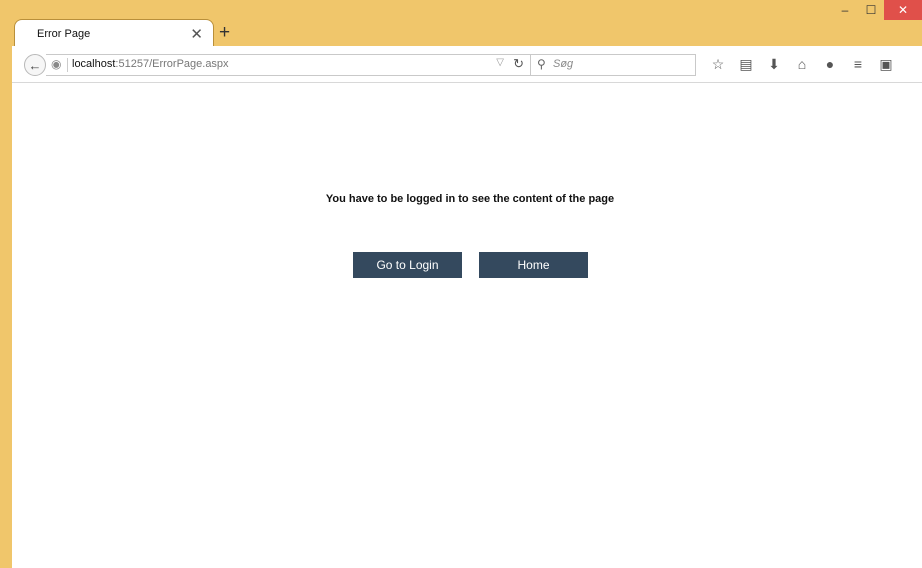 The width and height of the screenshot is (922, 568). Describe the element at coordinates (613, 65) in the screenshot. I see `search-bar: ⚲ Søg` at that location.